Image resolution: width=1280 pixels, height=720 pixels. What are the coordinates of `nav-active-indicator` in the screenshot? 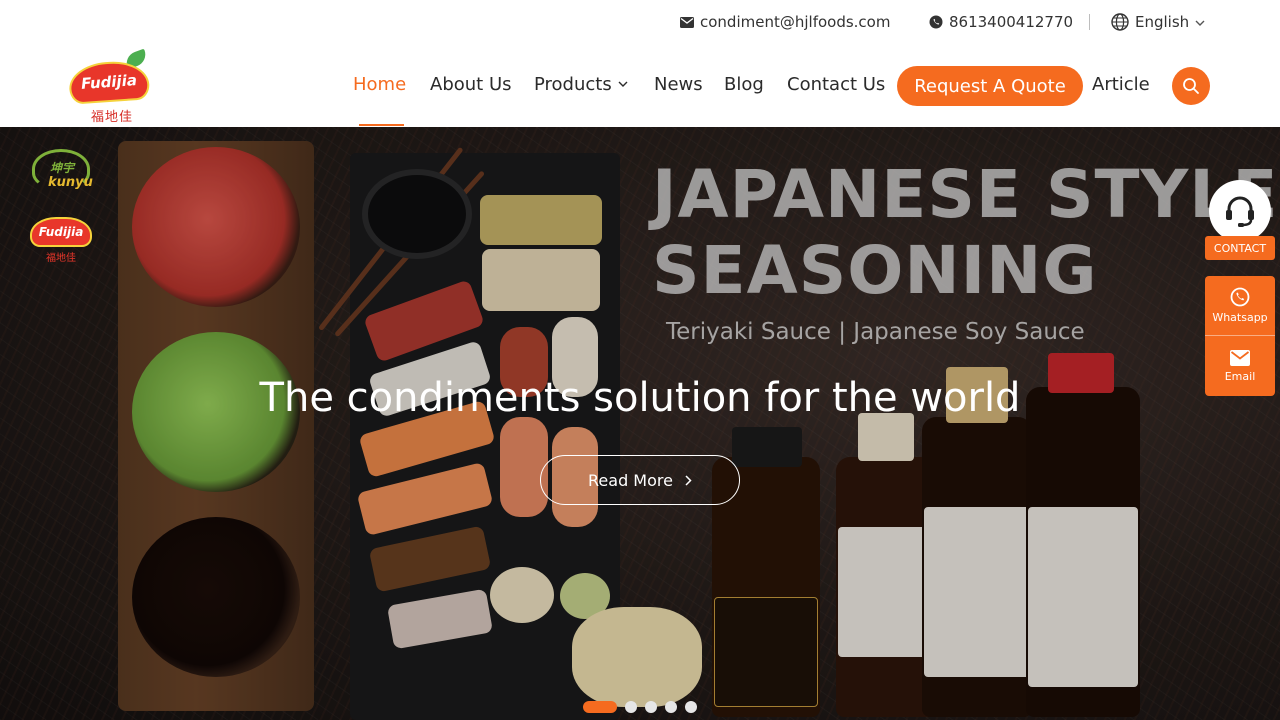 It's located at (381, 125).